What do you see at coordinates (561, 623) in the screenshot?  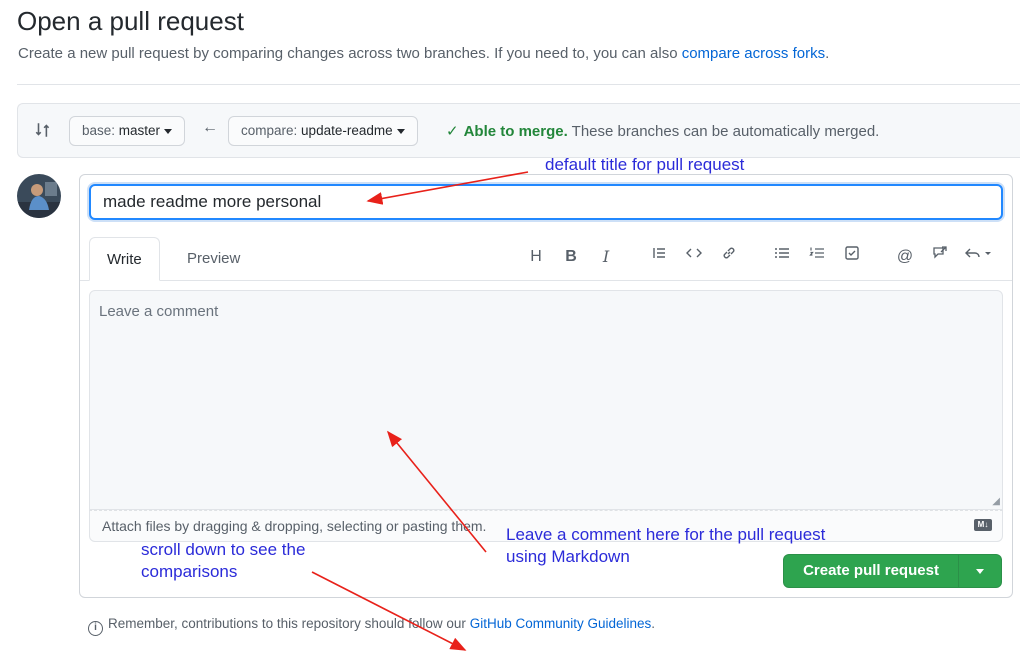 I see `community-guidelines-link: GitHub Community Guidelines` at bounding box center [561, 623].